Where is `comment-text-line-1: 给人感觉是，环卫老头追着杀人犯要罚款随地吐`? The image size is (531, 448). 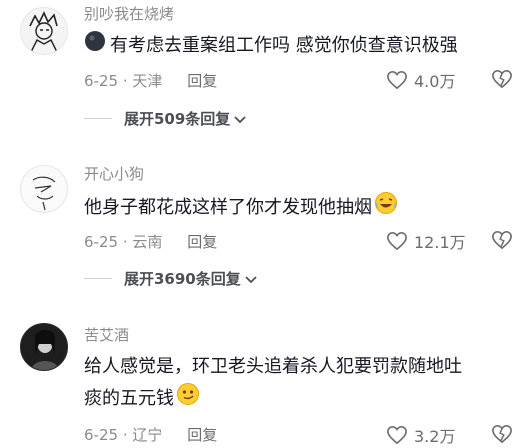
comment-text-line-1: 给人感觉是，环卫老头追着杀人犯要罚款随地吐 is located at coordinates (273, 366).